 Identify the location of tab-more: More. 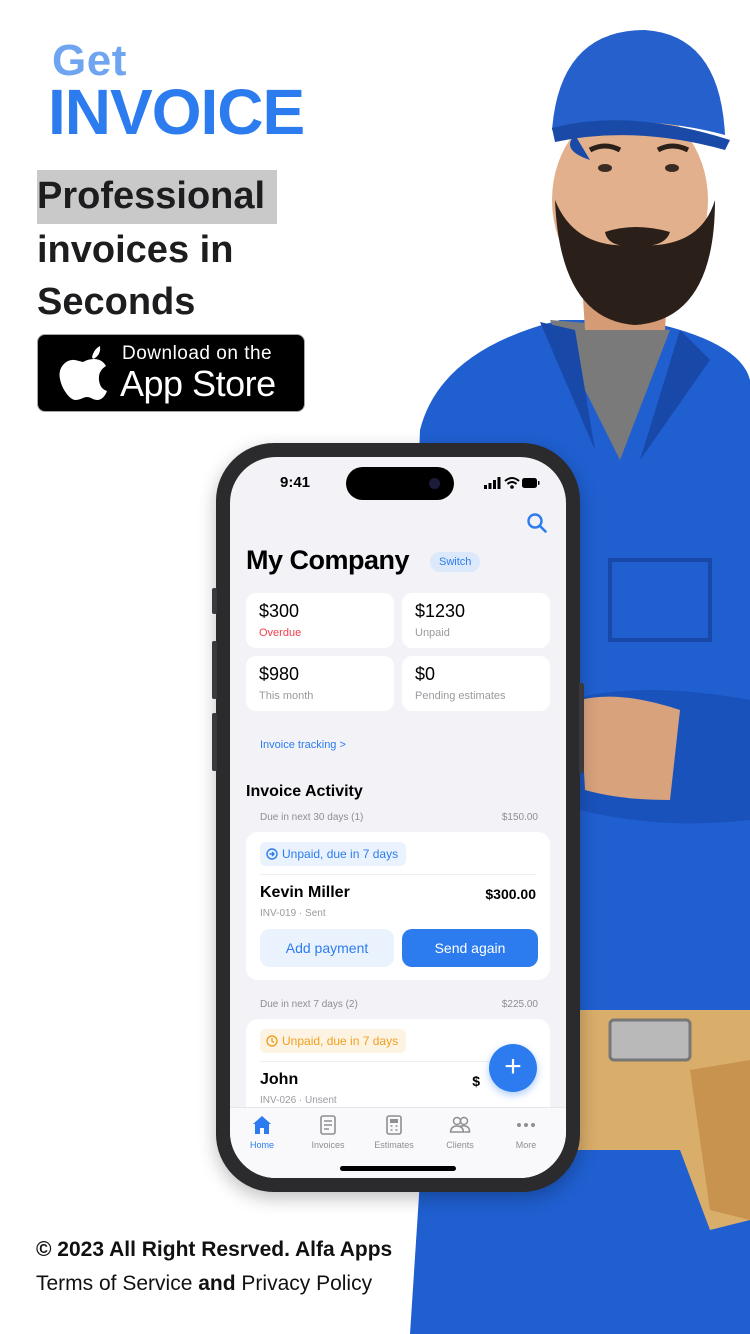
(526, 1132).